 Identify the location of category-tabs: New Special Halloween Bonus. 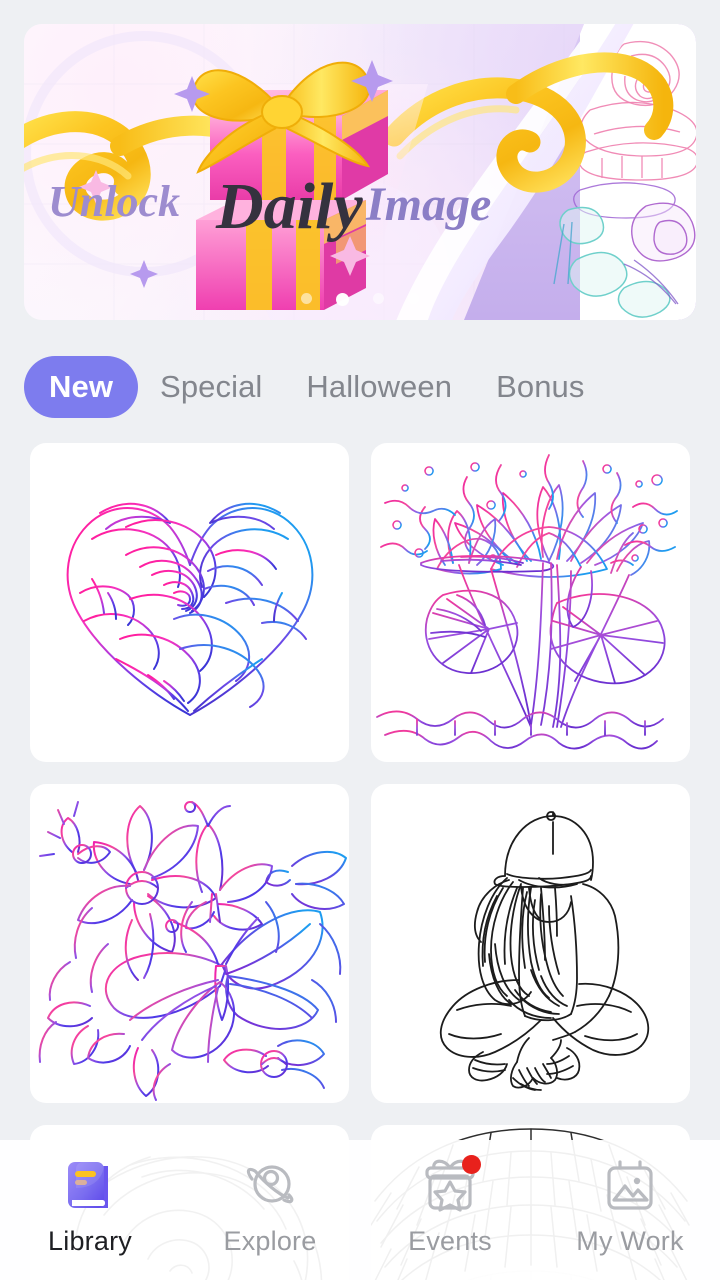
(369, 387).